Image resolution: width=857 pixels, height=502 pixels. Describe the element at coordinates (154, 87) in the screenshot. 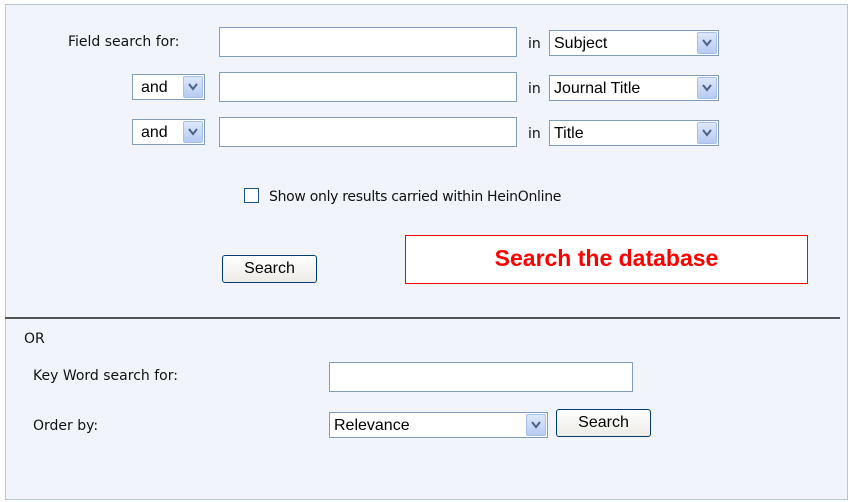

I see `operator-select-2-value: and` at that location.